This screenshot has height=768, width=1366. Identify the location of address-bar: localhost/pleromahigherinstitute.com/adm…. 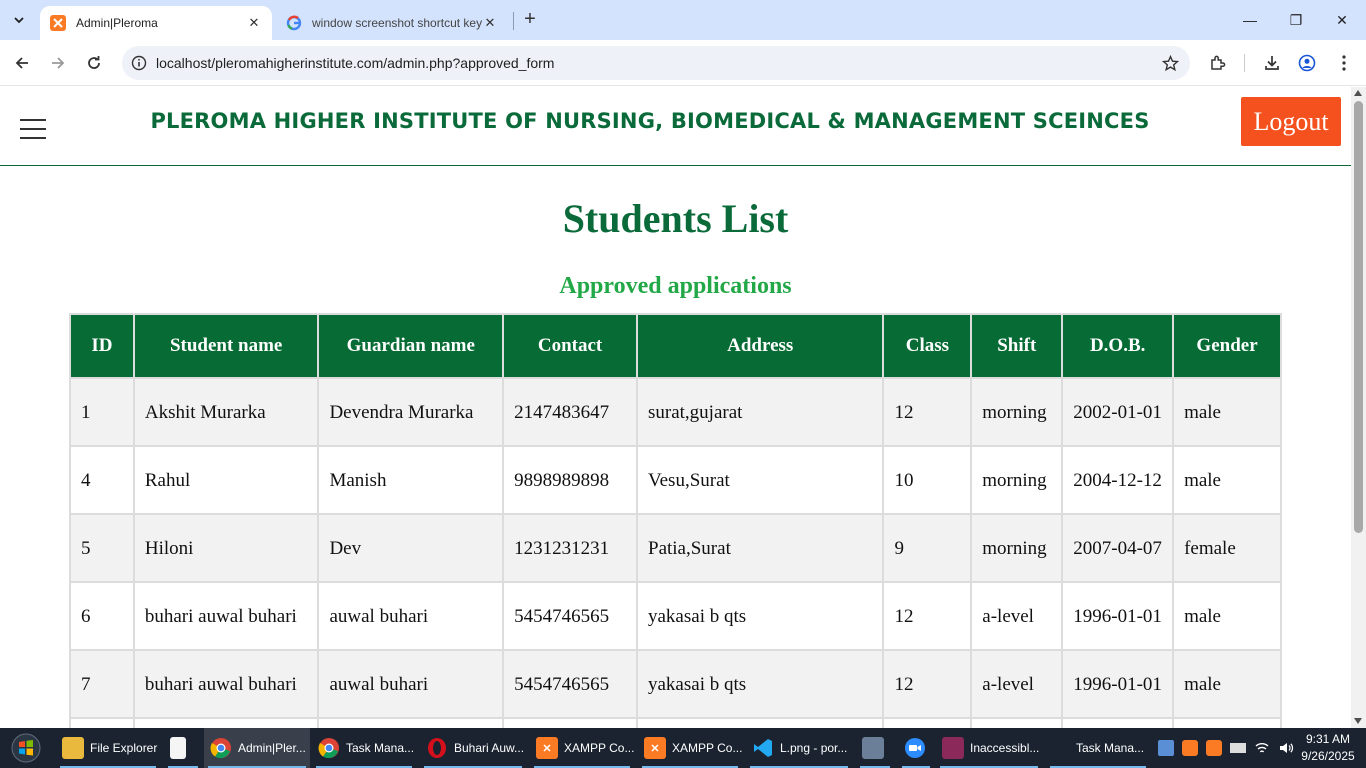
(656, 63).